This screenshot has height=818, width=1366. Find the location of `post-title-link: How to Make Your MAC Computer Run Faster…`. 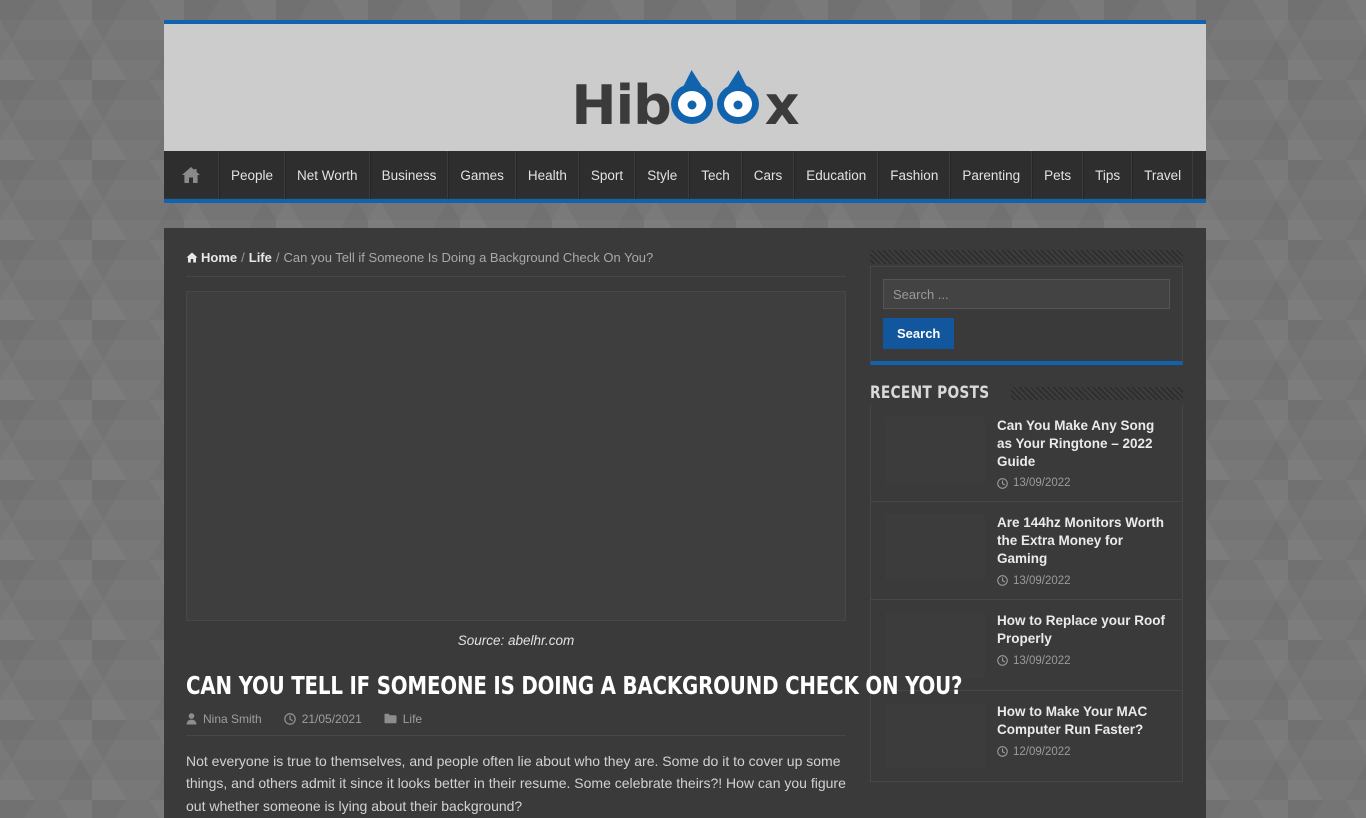

post-title-link: How to Make Your MAC Computer Run Faster… is located at coordinates (1082, 721).